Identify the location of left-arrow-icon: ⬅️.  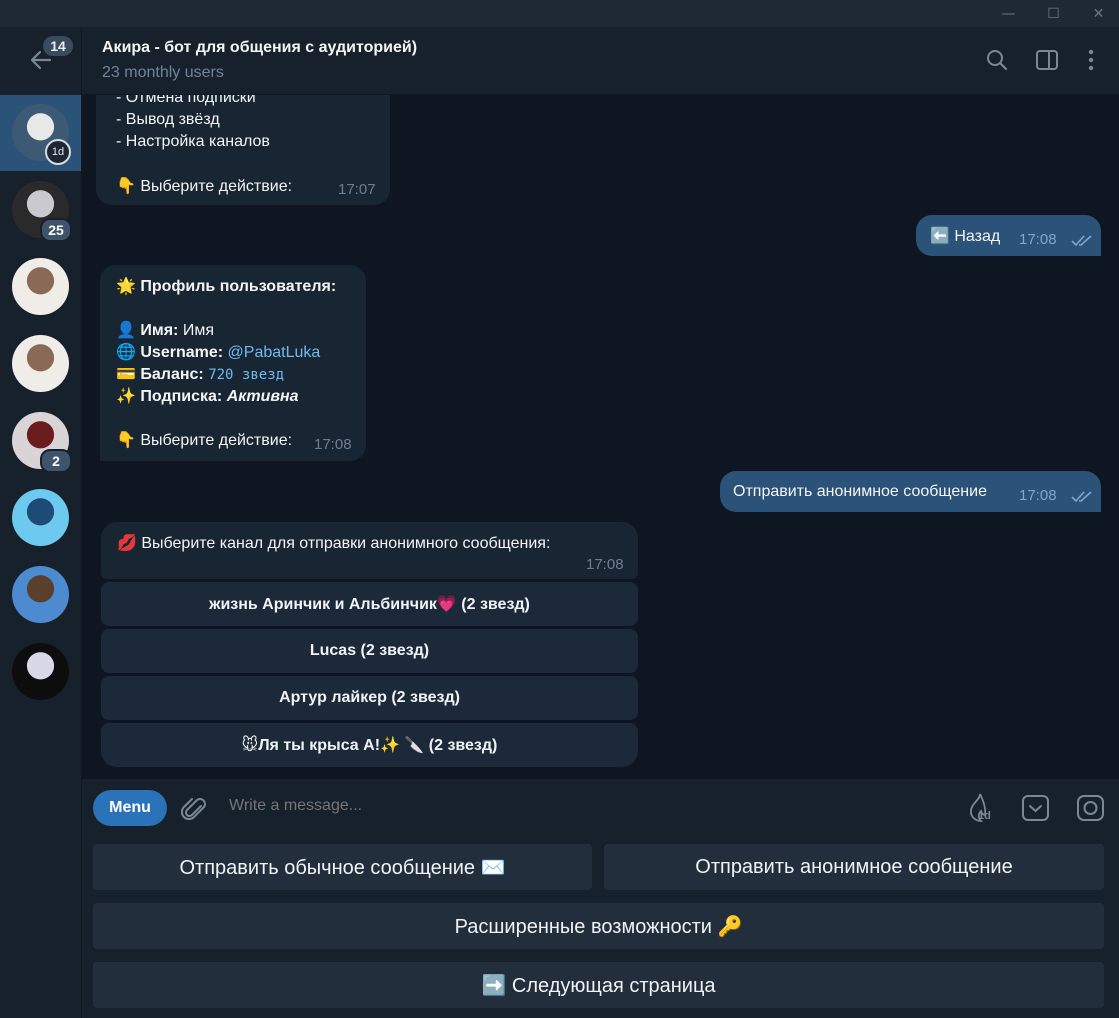
(940, 235).